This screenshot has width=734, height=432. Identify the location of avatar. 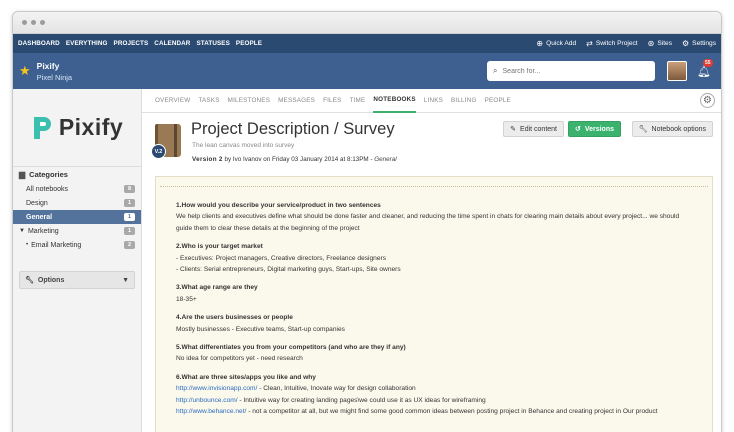
(677, 71).